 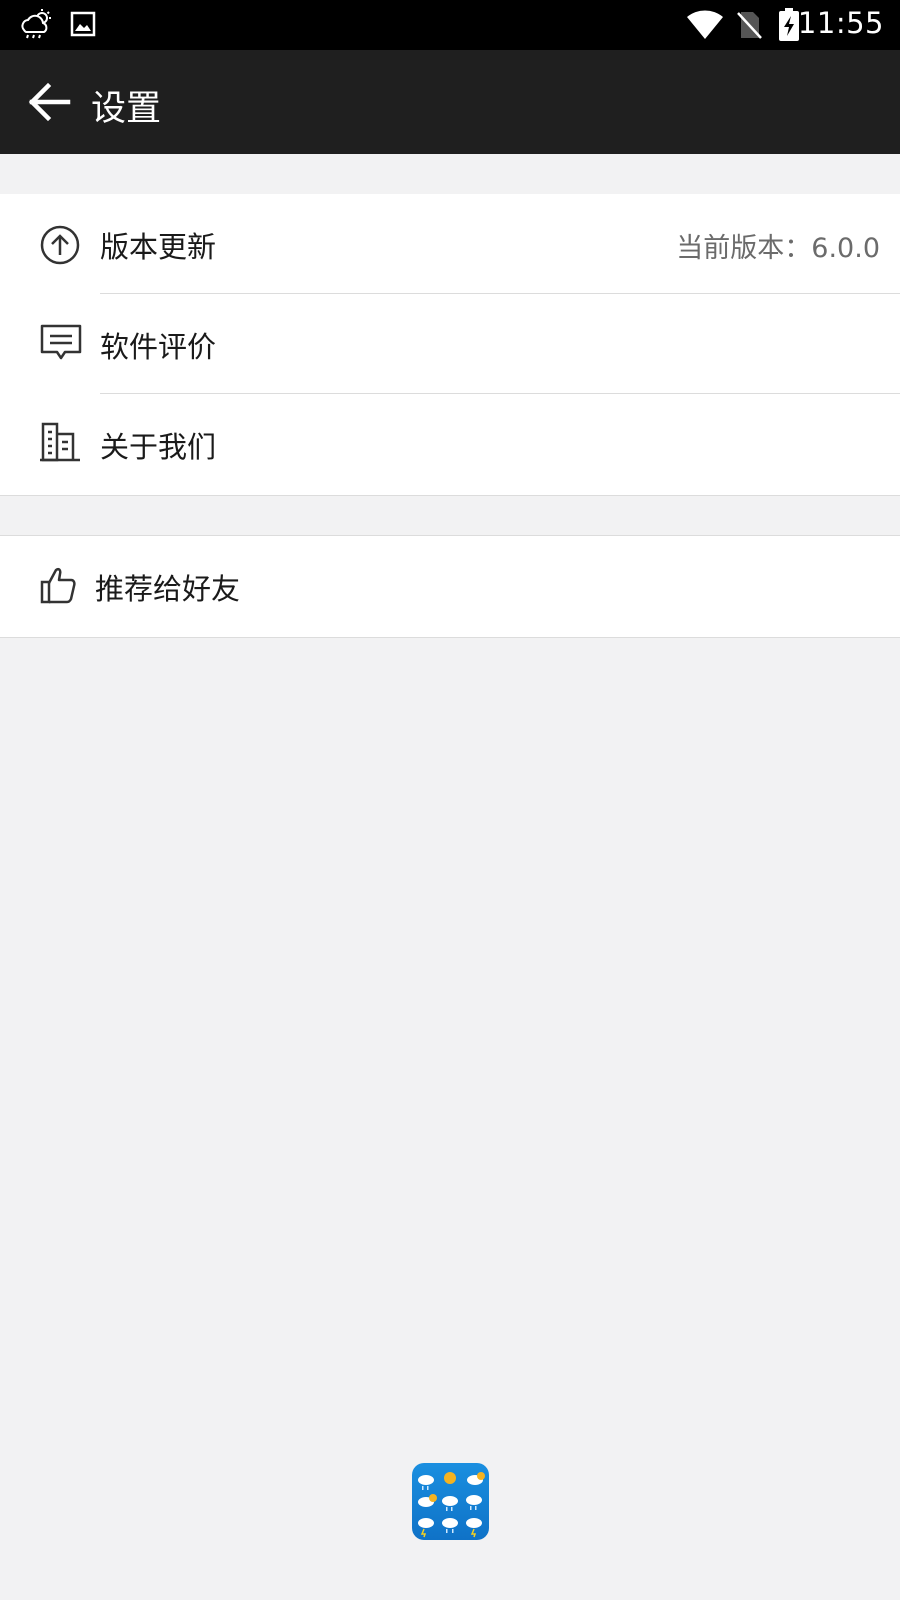 What do you see at coordinates (789, 27) in the screenshot?
I see `battery-charging-icon` at bounding box center [789, 27].